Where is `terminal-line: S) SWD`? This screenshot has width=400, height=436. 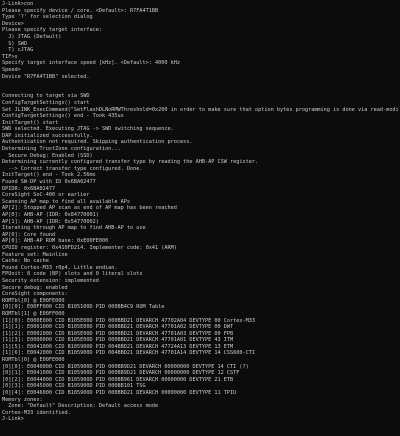 terminal-line: S) SWD is located at coordinates (14, 43).